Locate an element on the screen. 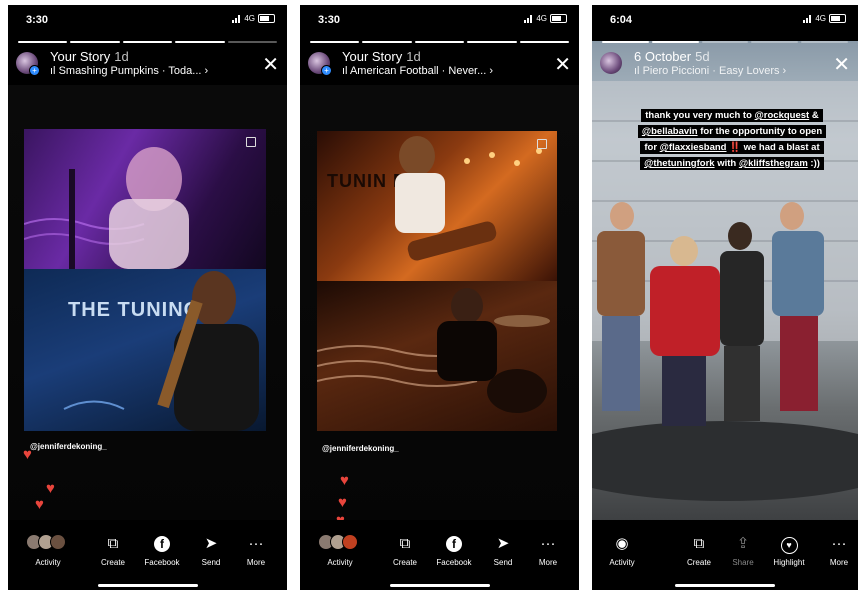 This screenshot has height=594, width=858. singer-illustration is located at coordinates (106, 208).